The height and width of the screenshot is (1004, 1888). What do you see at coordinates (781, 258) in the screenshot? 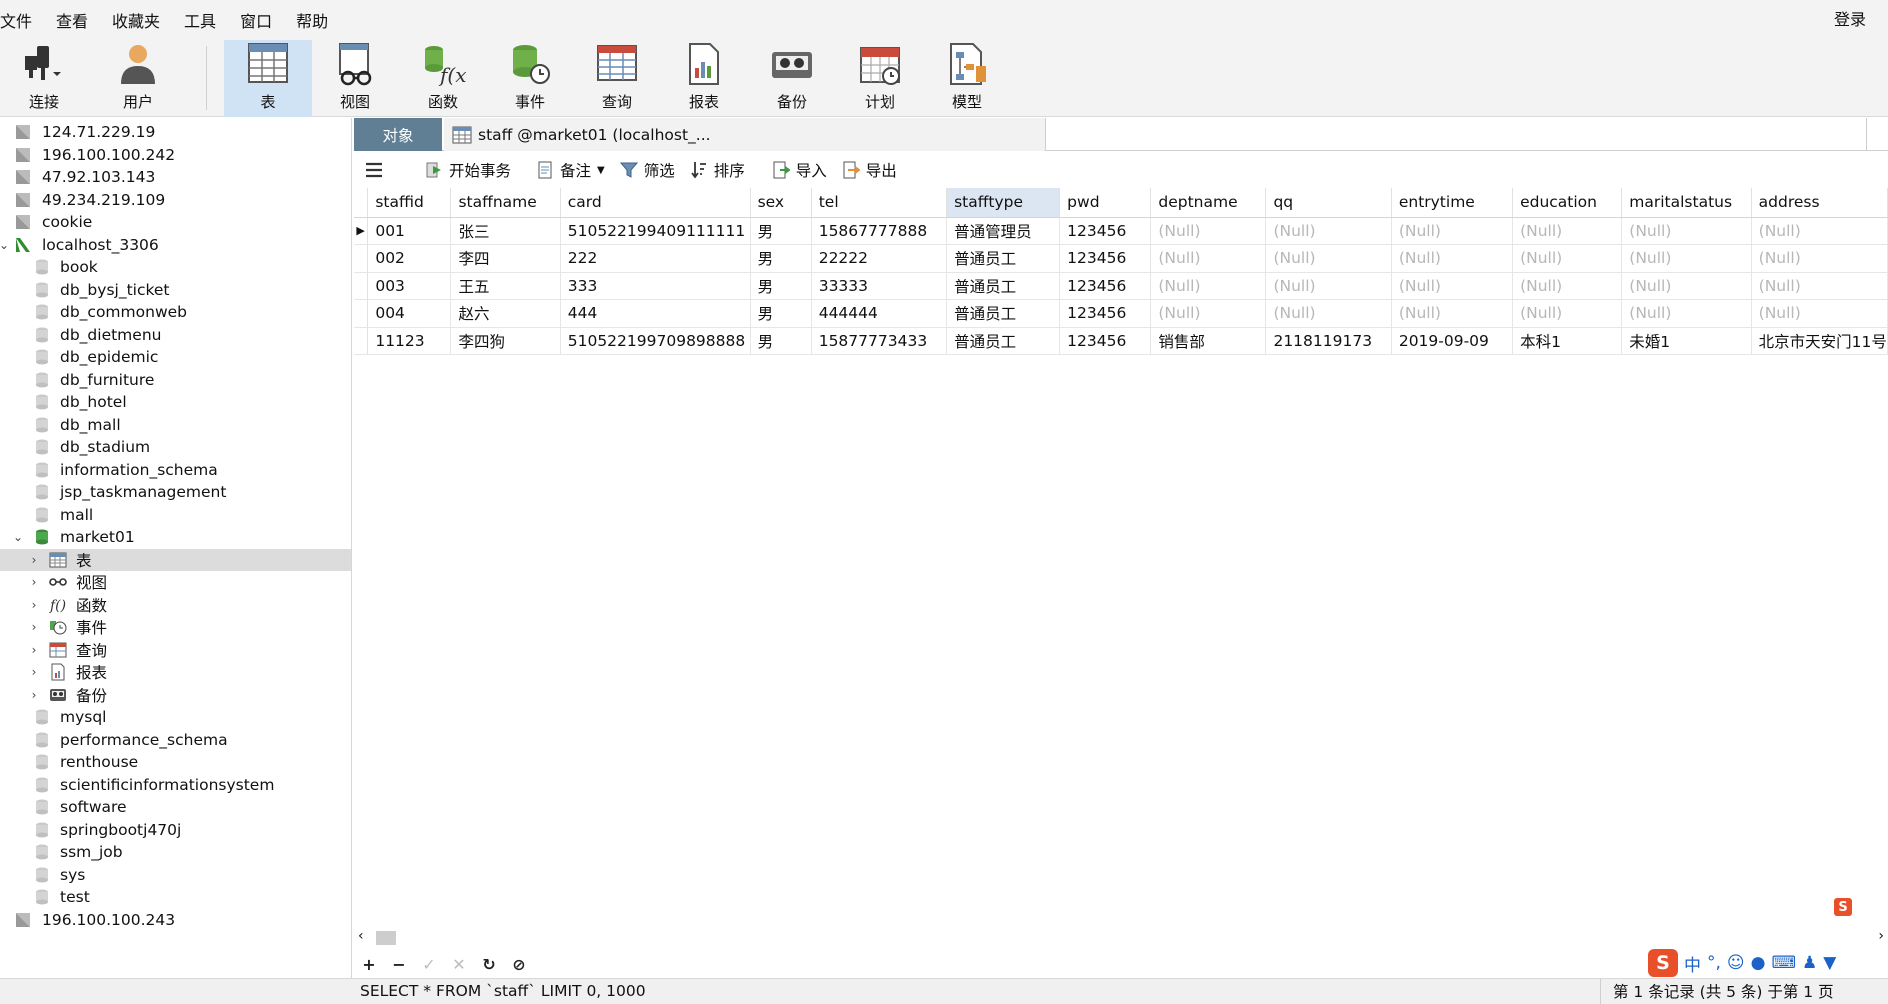
I see `cell-sex: 男` at bounding box center [781, 258].